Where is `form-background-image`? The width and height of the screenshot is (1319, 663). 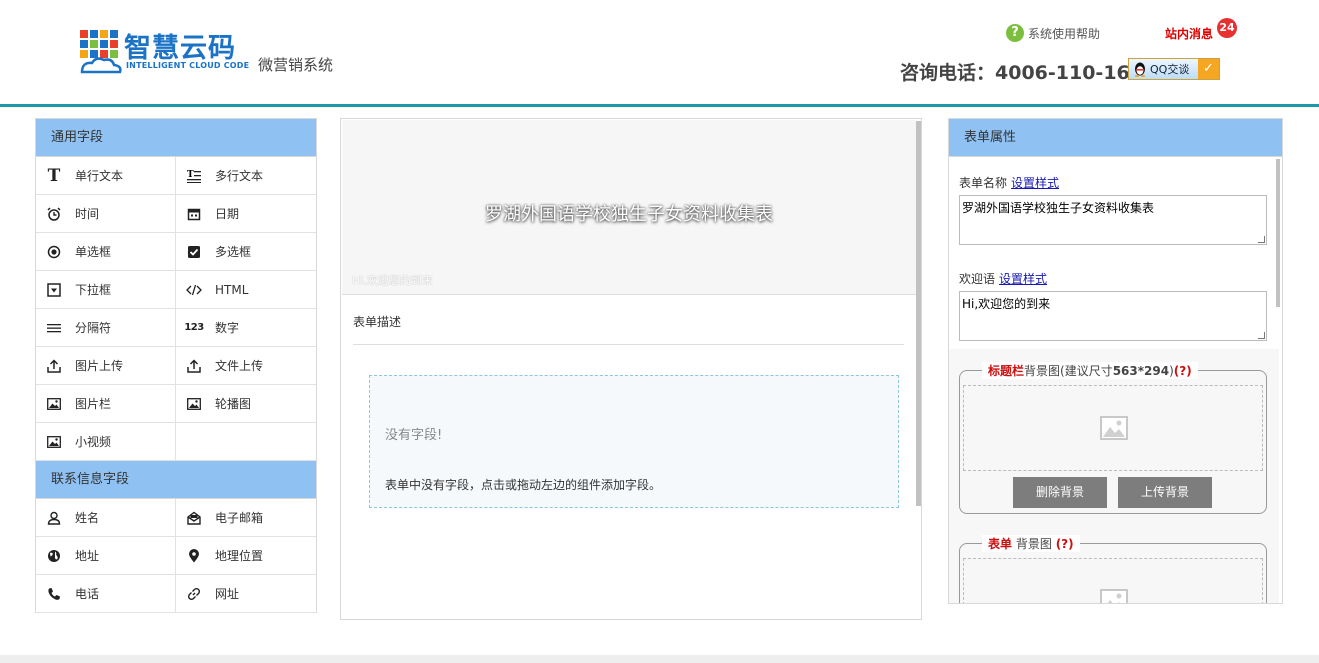 form-background-image is located at coordinates (1113, 580).